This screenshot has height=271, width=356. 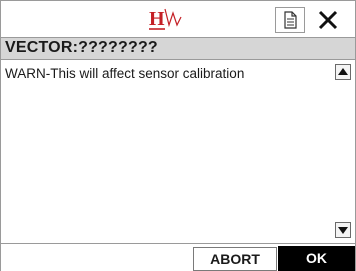 I want to click on scroll-up-button, so click(x=343, y=72).